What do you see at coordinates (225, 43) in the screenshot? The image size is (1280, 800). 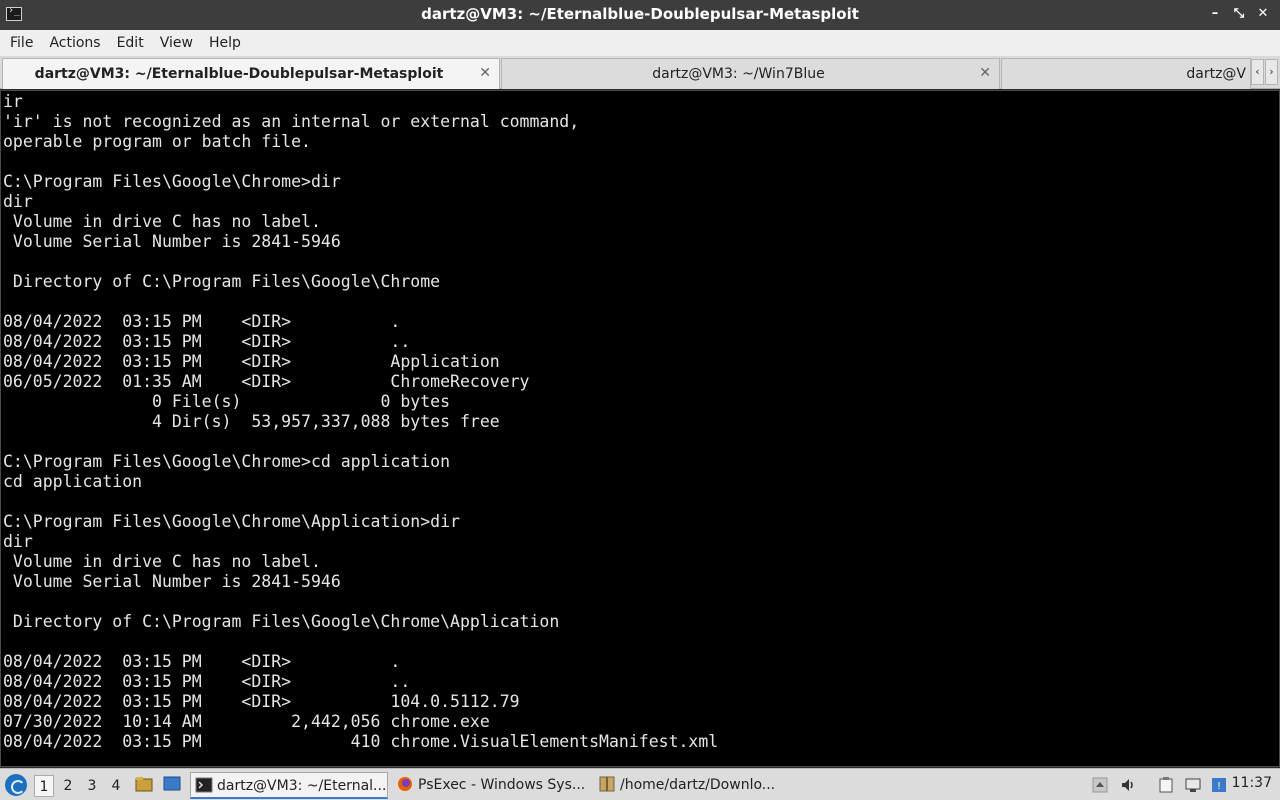 I see `menu-help: Help` at bounding box center [225, 43].